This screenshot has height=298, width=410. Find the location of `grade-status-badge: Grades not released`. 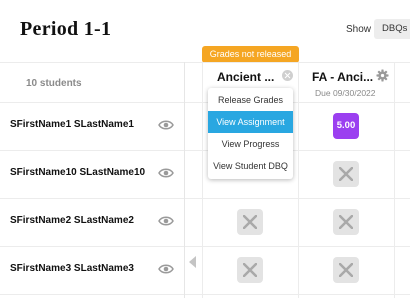

grade-status-badge: Grades not released is located at coordinates (250, 54).